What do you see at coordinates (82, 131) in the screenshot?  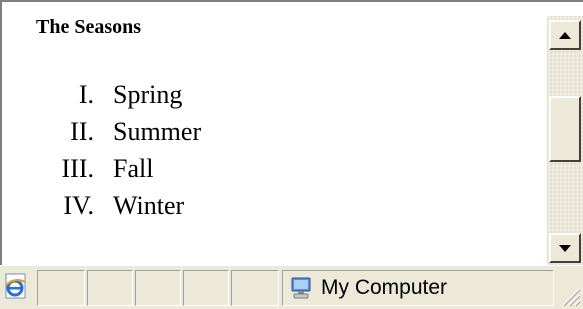 I see `list-numeral: II.` at bounding box center [82, 131].